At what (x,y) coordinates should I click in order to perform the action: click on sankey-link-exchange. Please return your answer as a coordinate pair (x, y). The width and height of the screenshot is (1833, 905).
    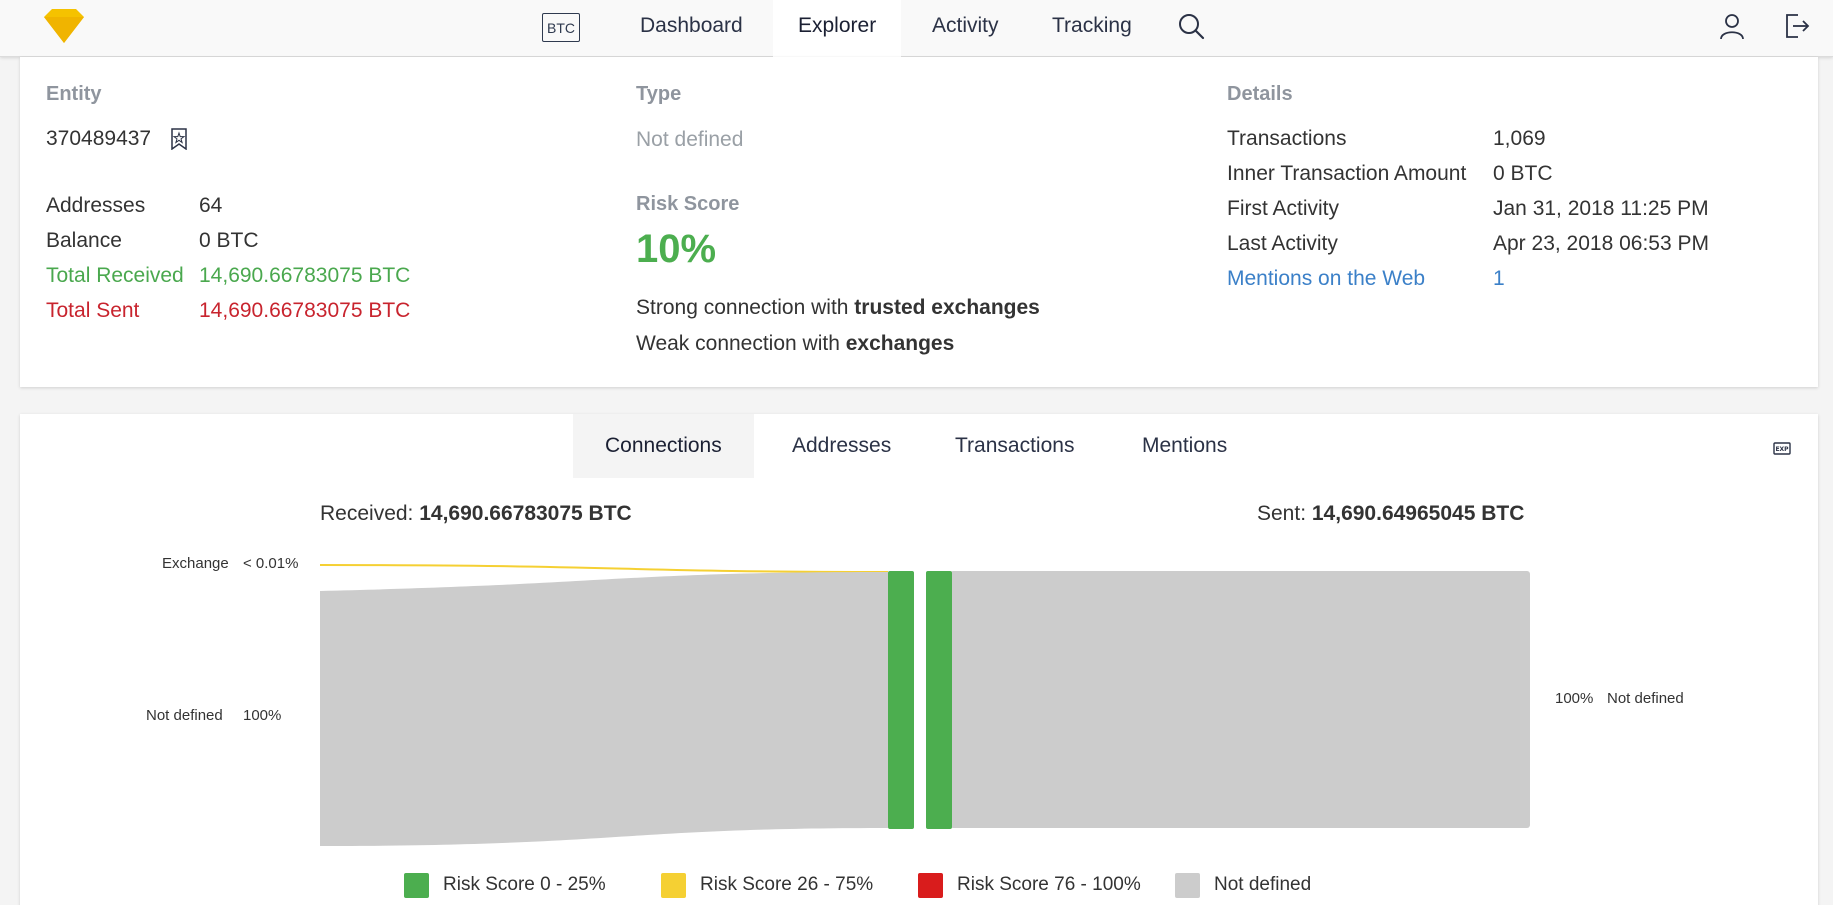
    Looking at the image, I should click on (604, 568).